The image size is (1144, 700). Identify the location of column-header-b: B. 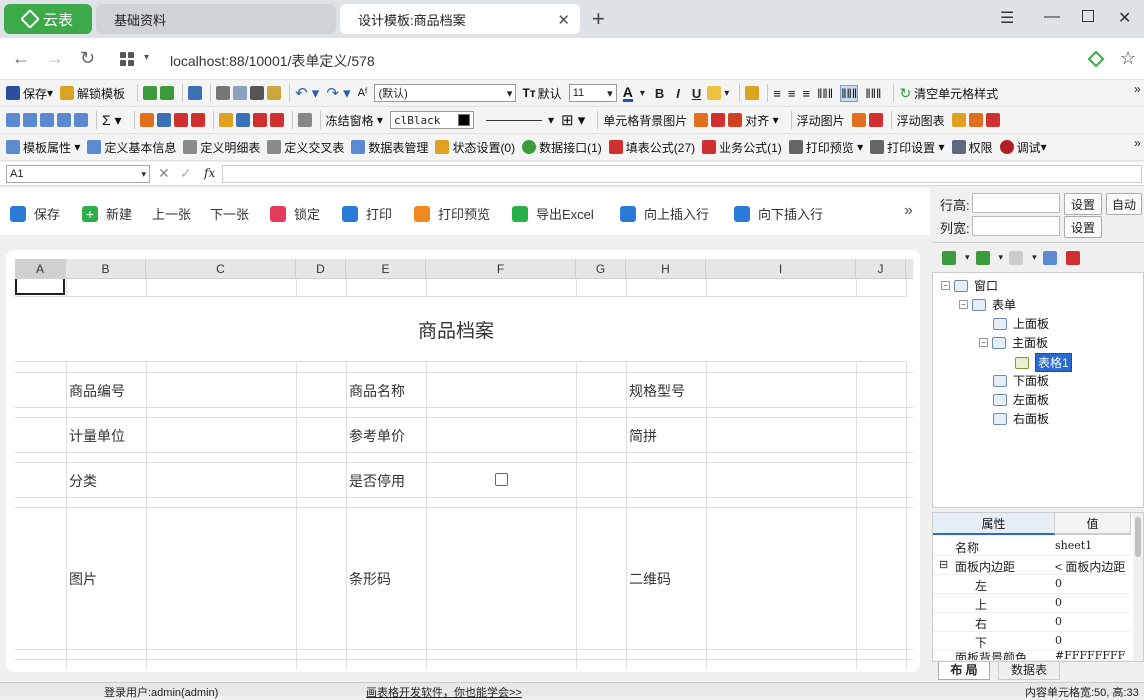
(106, 269).